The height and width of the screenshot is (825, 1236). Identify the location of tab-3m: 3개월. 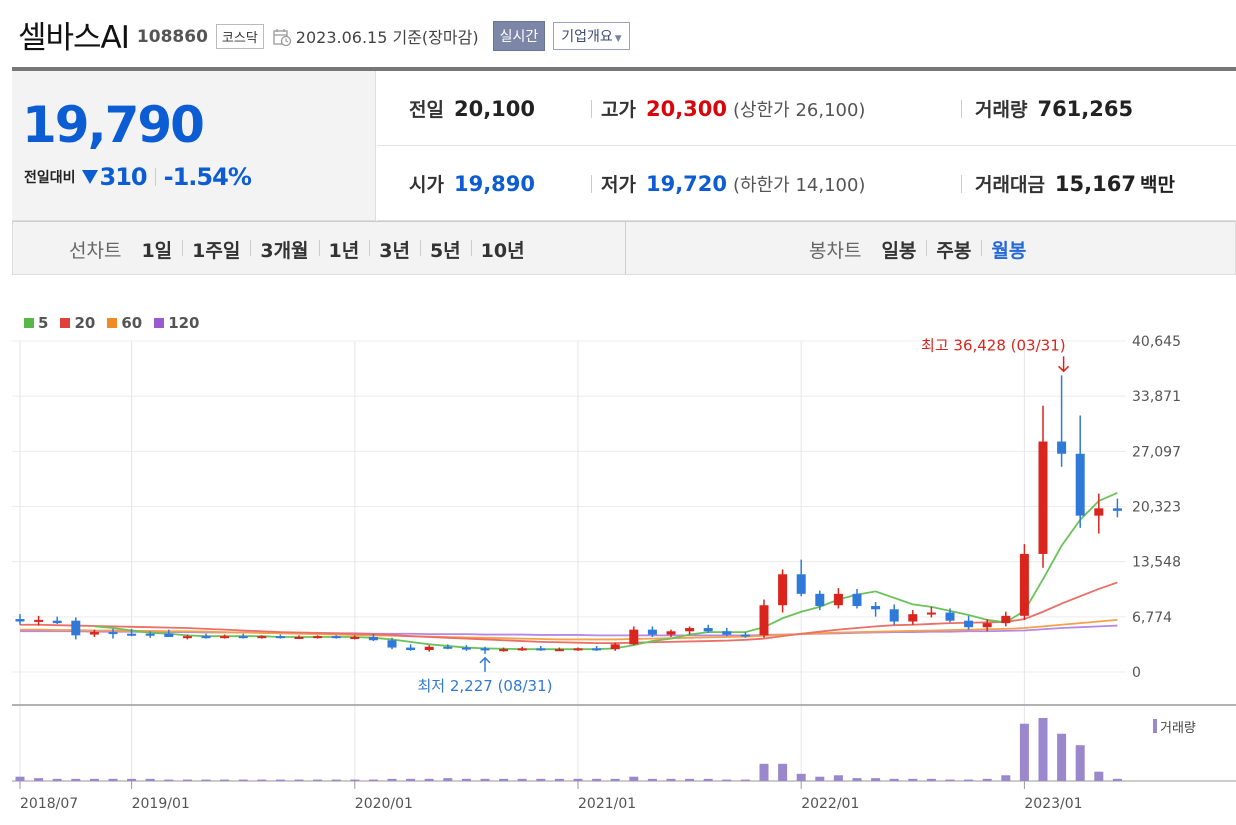
(284, 249).